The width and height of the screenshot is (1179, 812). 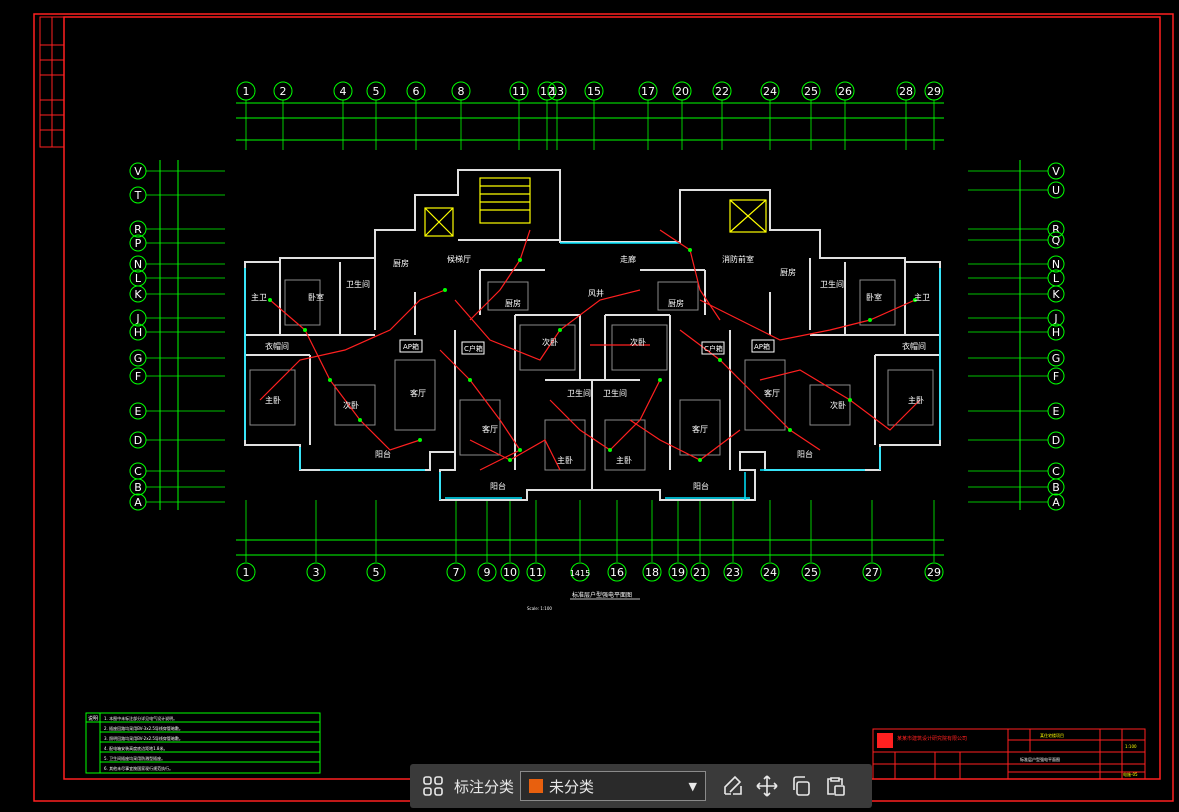 What do you see at coordinates (138, 440) in the screenshot?
I see `axis-label: D` at bounding box center [138, 440].